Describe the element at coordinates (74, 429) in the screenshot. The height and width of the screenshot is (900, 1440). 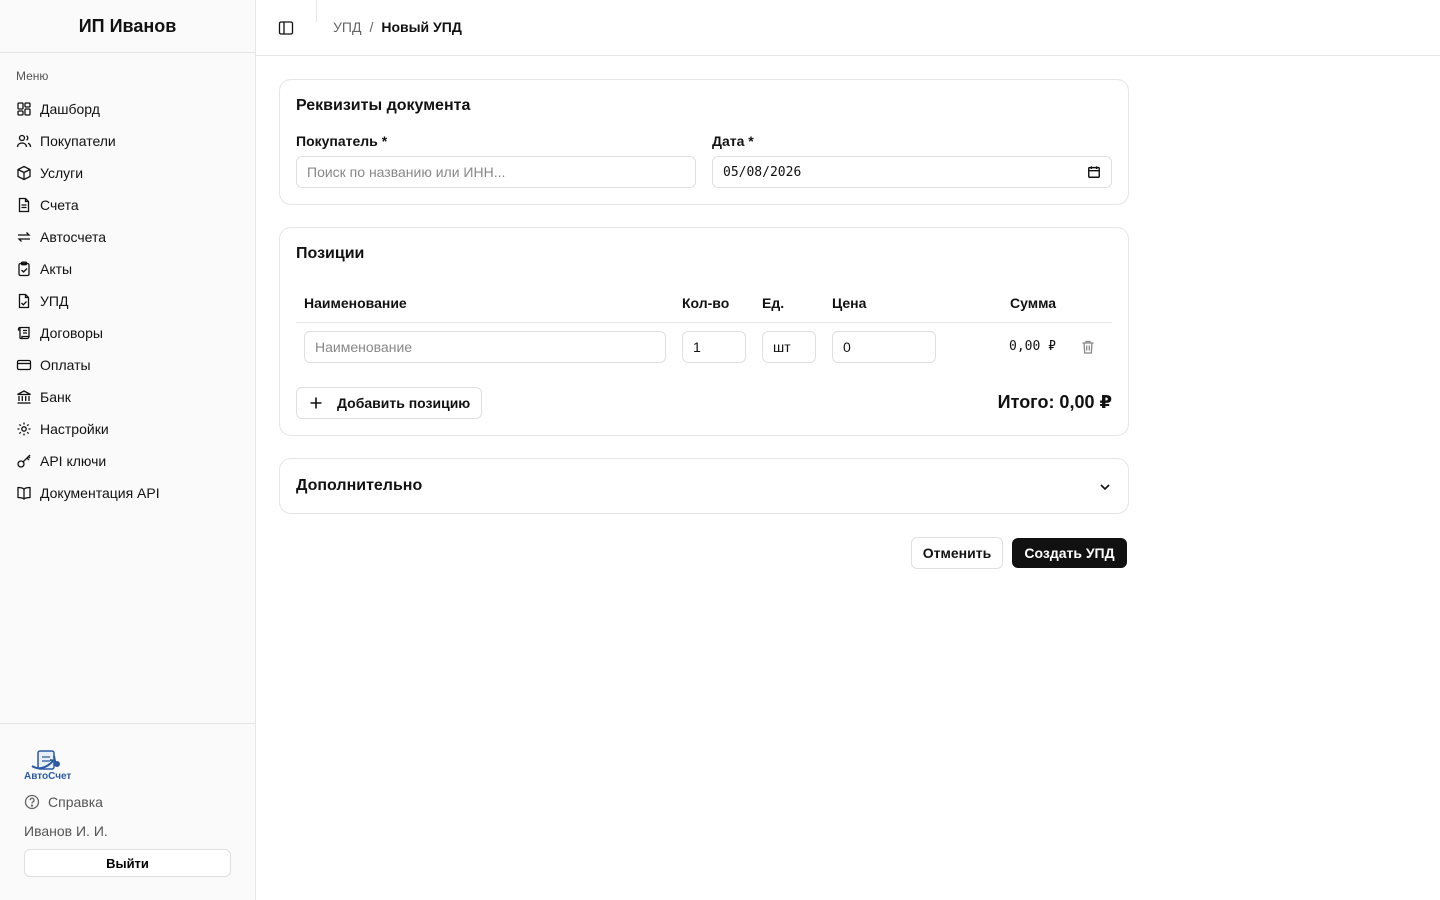
I see `sidebar-item-label: Настройки` at that location.